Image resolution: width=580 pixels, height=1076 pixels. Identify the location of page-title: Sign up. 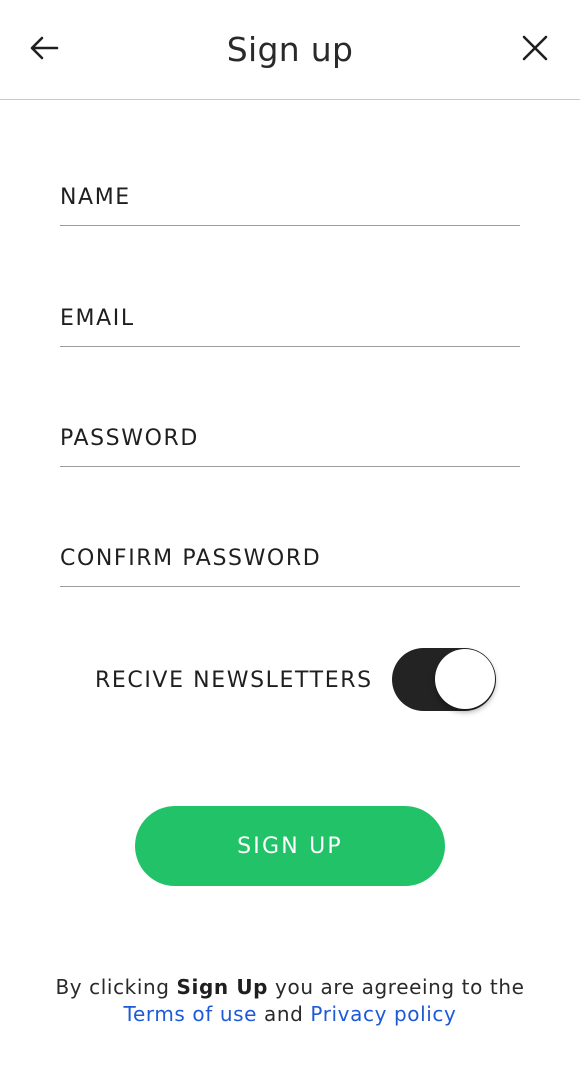
(290, 49).